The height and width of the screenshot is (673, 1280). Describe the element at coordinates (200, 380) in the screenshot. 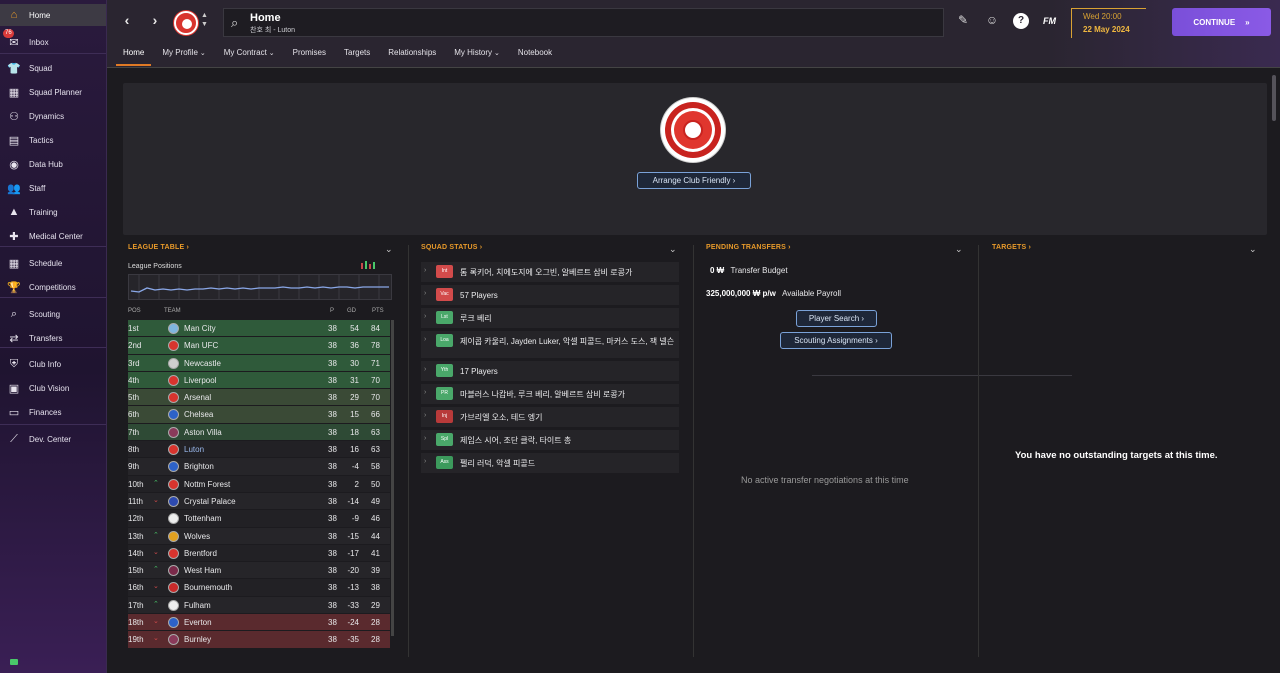

I see `team-name-cell: Liverpool` at that location.